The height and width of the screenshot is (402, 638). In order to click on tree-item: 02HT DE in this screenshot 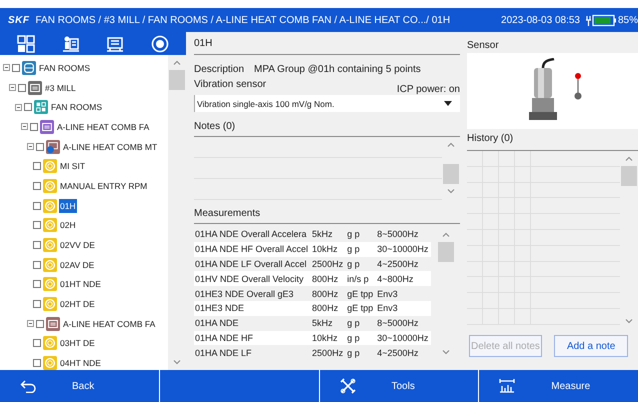, I will do `click(77, 304)`.